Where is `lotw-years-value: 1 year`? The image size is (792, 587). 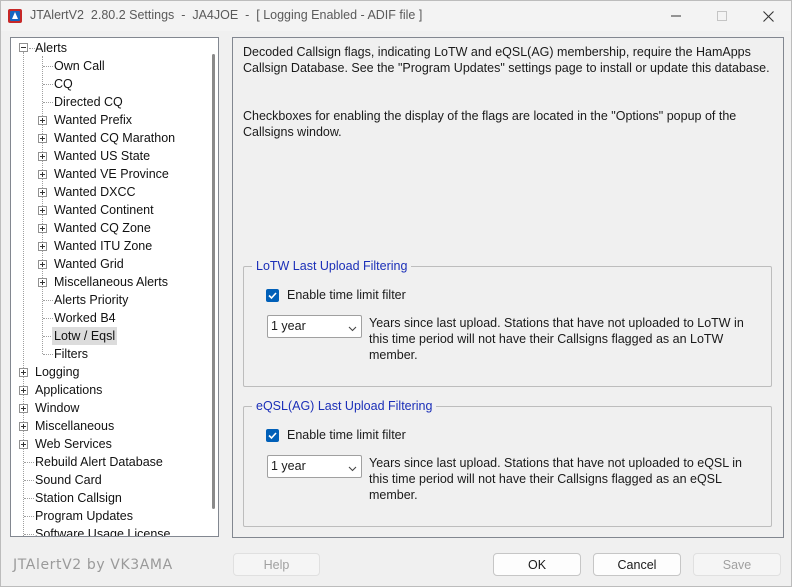 lotw-years-value: 1 year is located at coordinates (288, 326).